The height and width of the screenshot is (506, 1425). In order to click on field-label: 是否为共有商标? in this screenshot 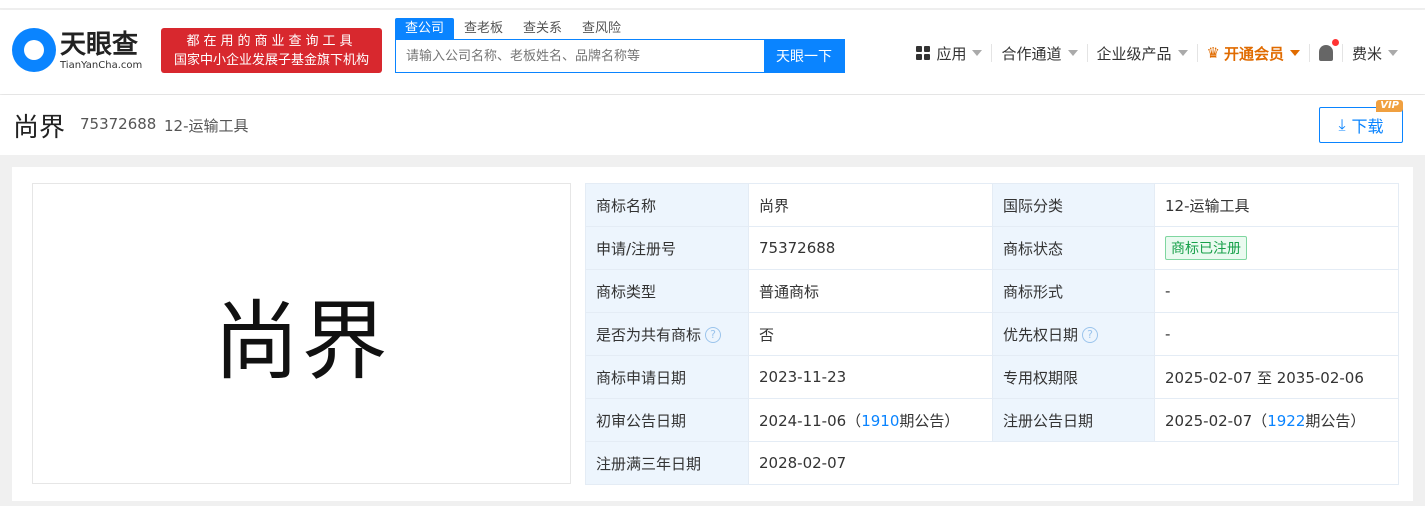, I will do `click(667, 334)`.